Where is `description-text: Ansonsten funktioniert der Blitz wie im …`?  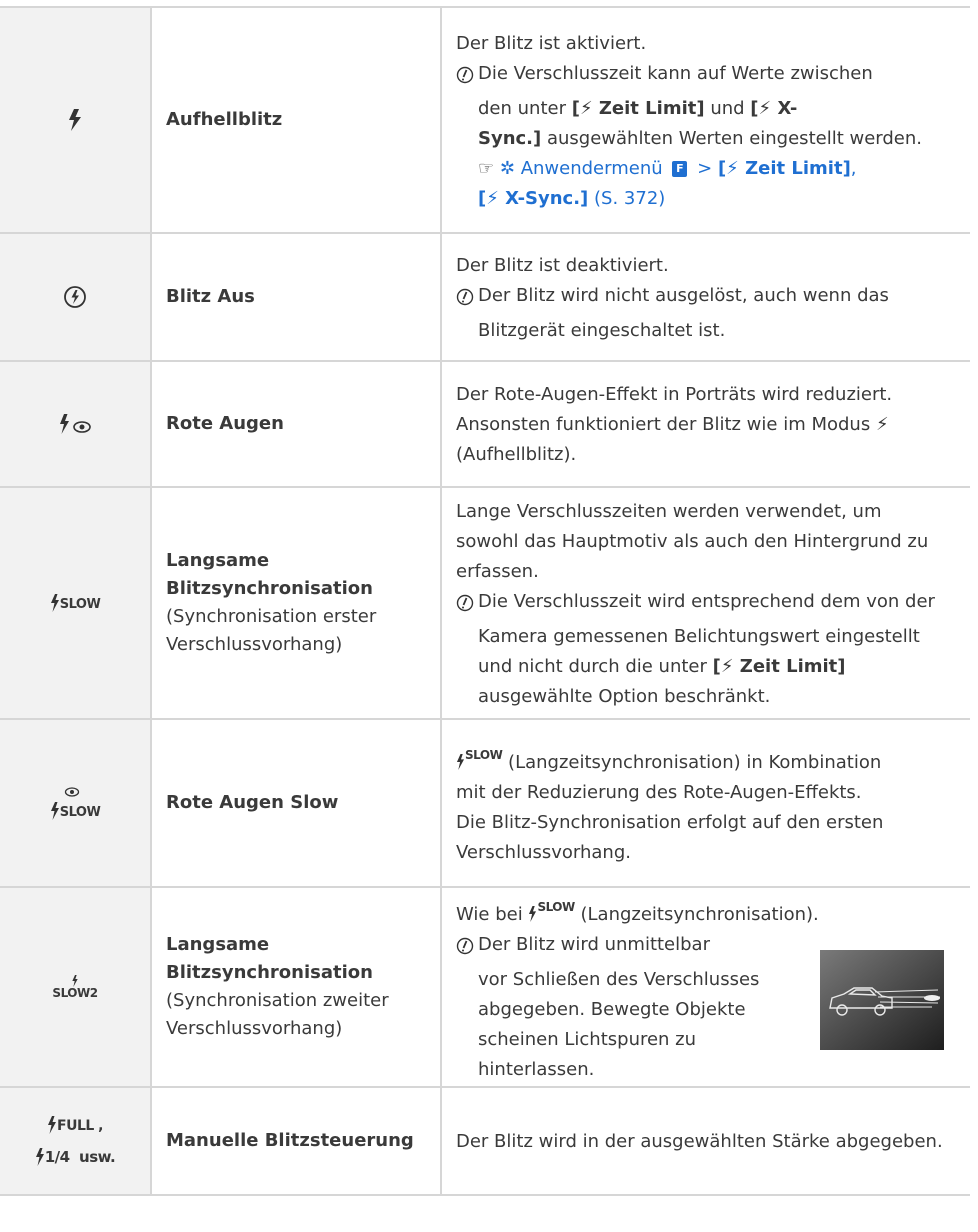
description-text: Ansonsten funktioniert der Blitz wie im … is located at coordinates (663, 424).